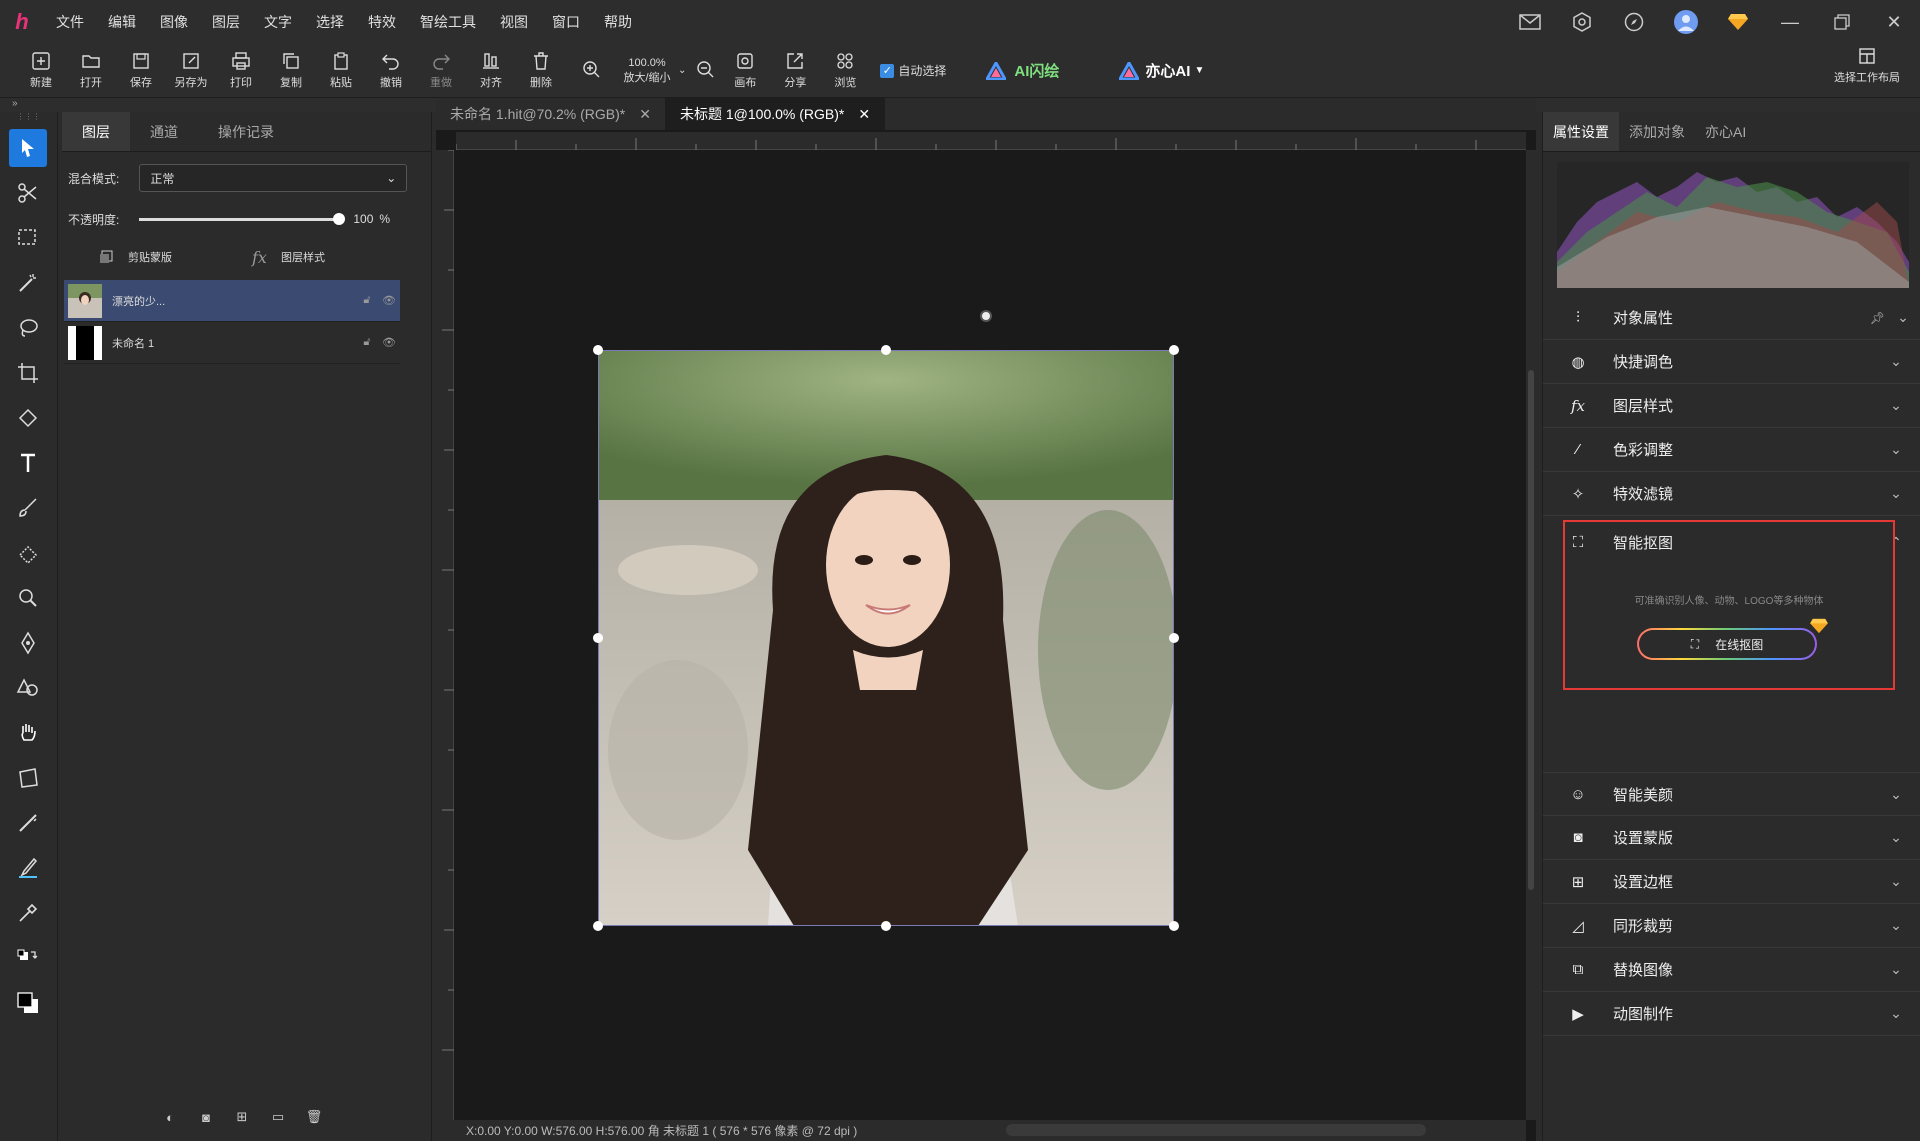  What do you see at coordinates (591, 71) in the screenshot?
I see `zoom-in-button` at bounding box center [591, 71].